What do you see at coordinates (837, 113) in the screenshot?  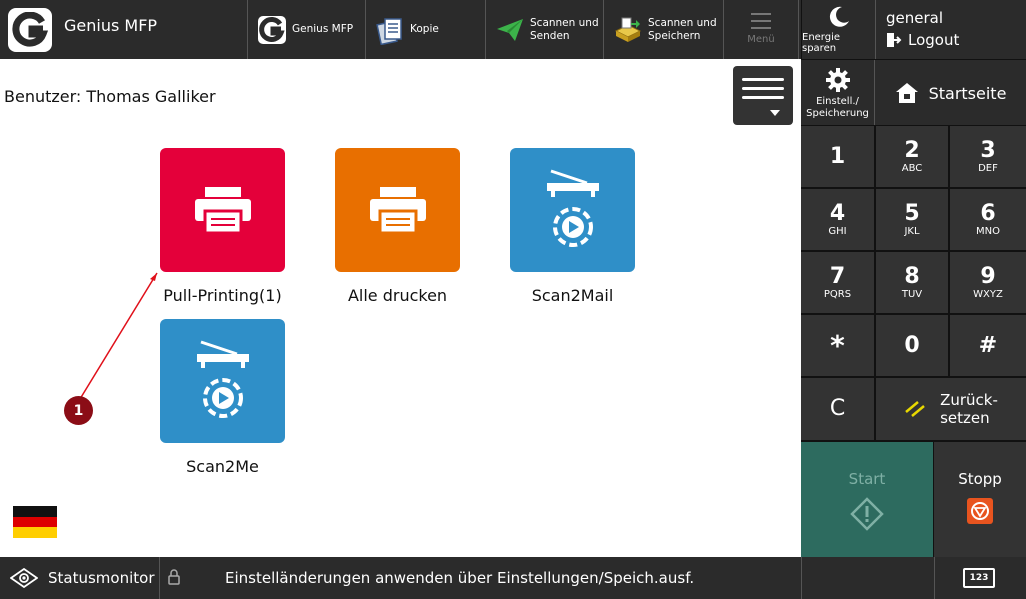 I see `settings-label-line2: Speicherung` at bounding box center [837, 113].